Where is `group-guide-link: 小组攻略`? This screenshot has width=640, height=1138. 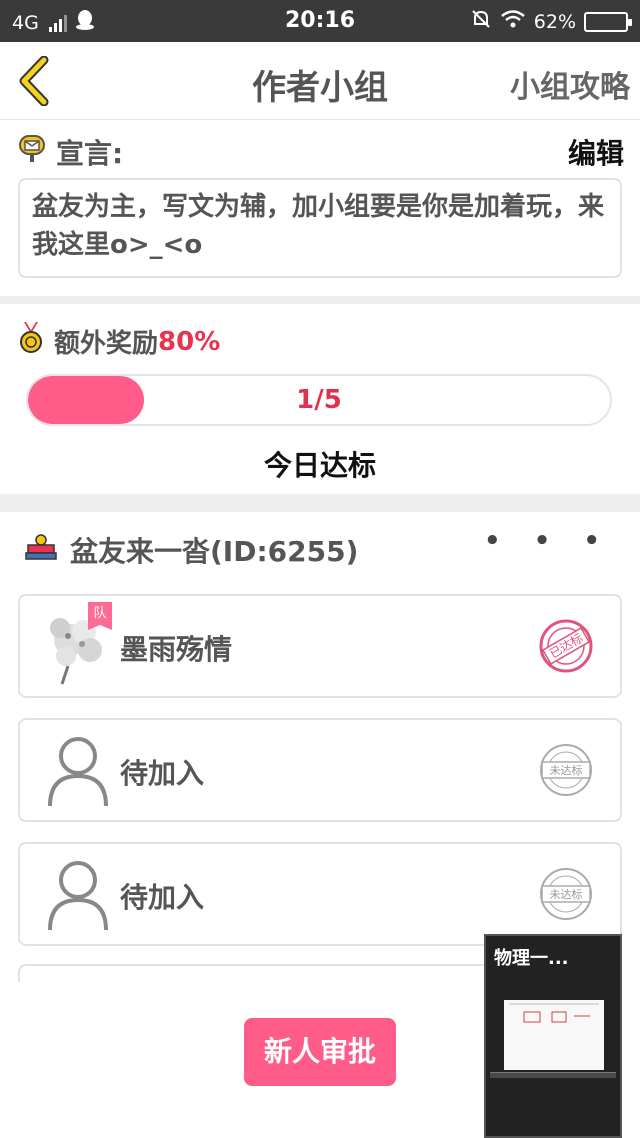
group-guide-link: 小组攻略 is located at coordinates (570, 84).